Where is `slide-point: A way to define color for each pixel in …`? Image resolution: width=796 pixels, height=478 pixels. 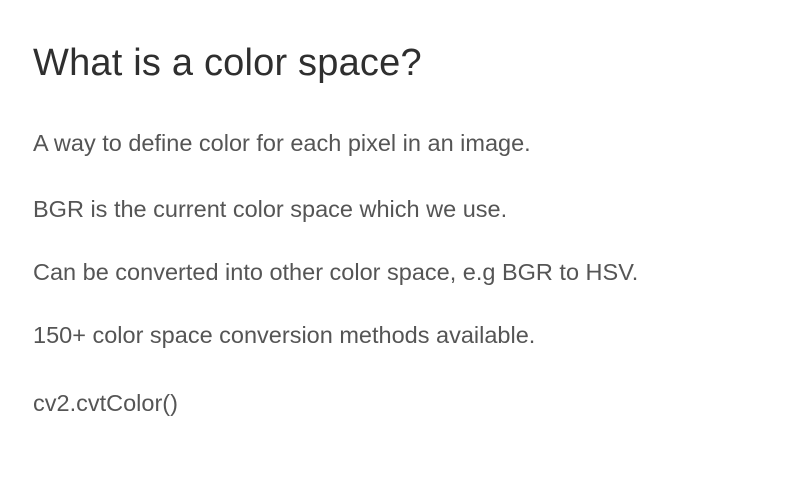 slide-point: A way to define color for each pixel in … is located at coordinates (282, 143).